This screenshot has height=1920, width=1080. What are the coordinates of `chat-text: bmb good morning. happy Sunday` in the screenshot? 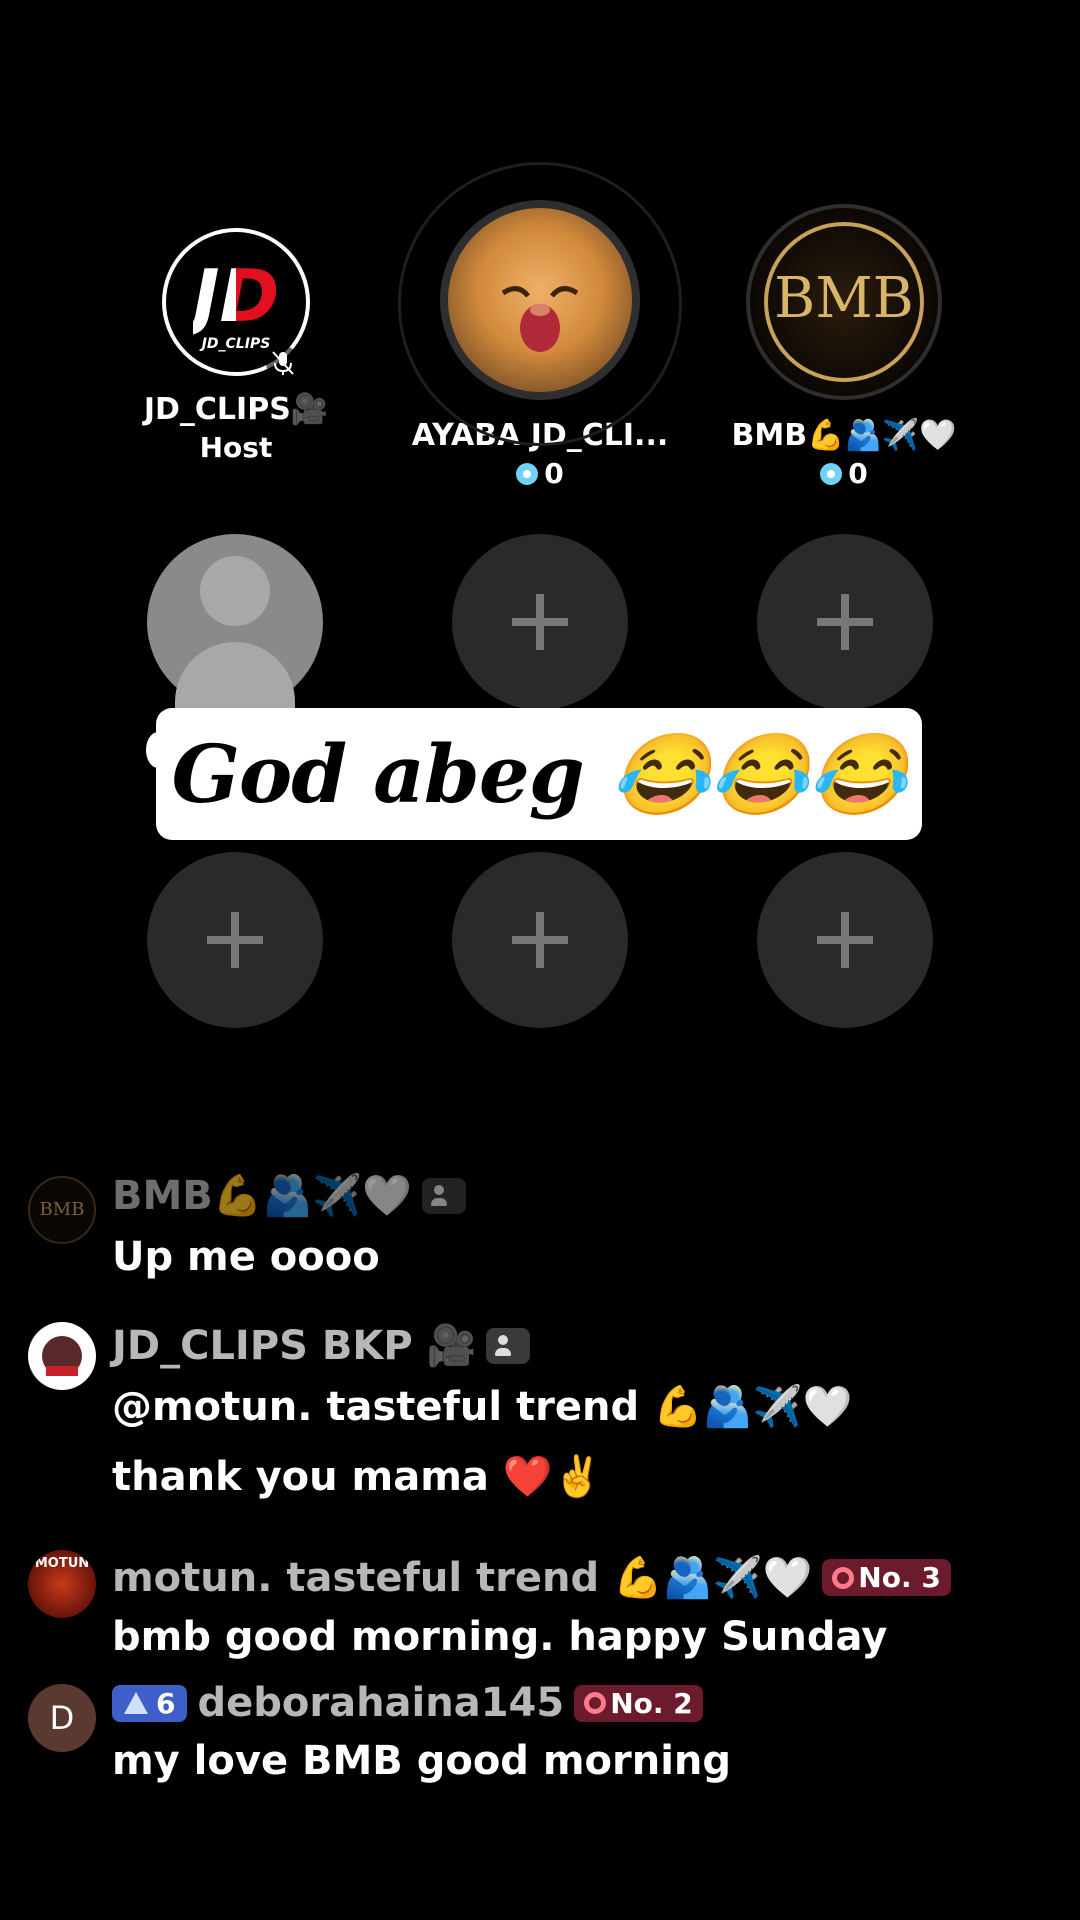 It's located at (500, 1637).